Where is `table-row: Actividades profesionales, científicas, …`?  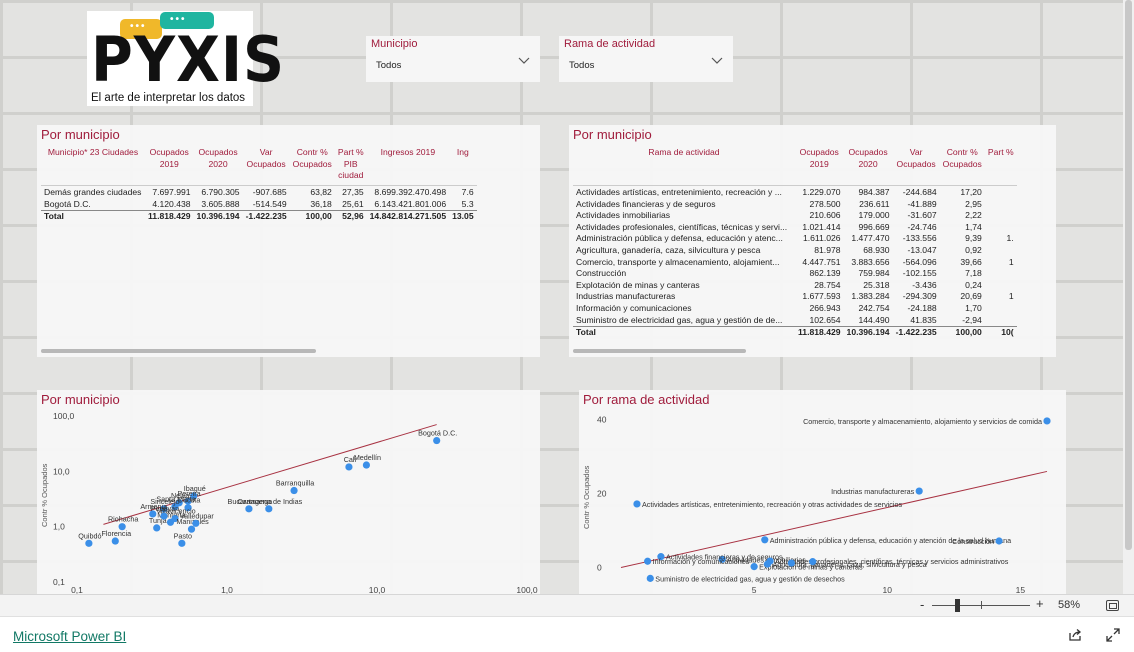 table-row: Actividades profesionales, científicas, … is located at coordinates (795, 228).